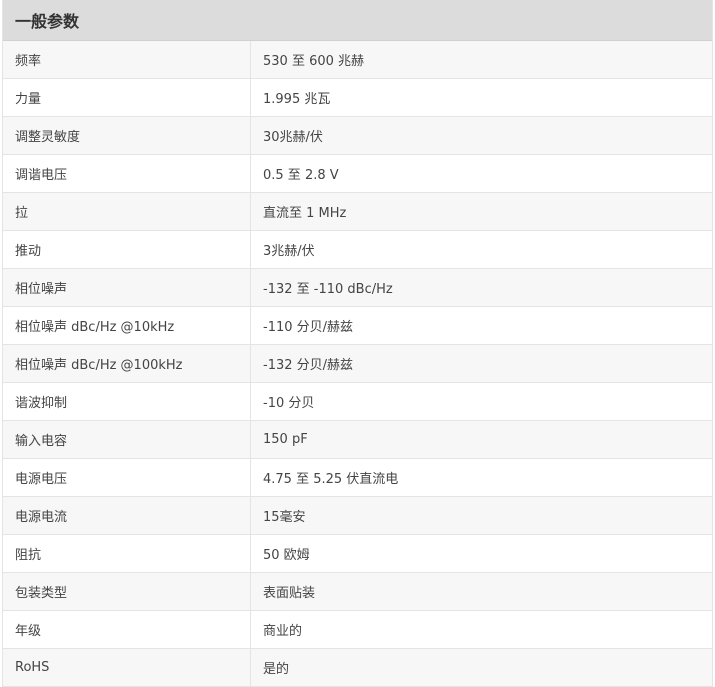 This screenshot has width=715, height=687. Describe the element at coordinates (357, 402) in the screenshot. I see `table-row: 谐波抑制 -10 分贝` at that location.